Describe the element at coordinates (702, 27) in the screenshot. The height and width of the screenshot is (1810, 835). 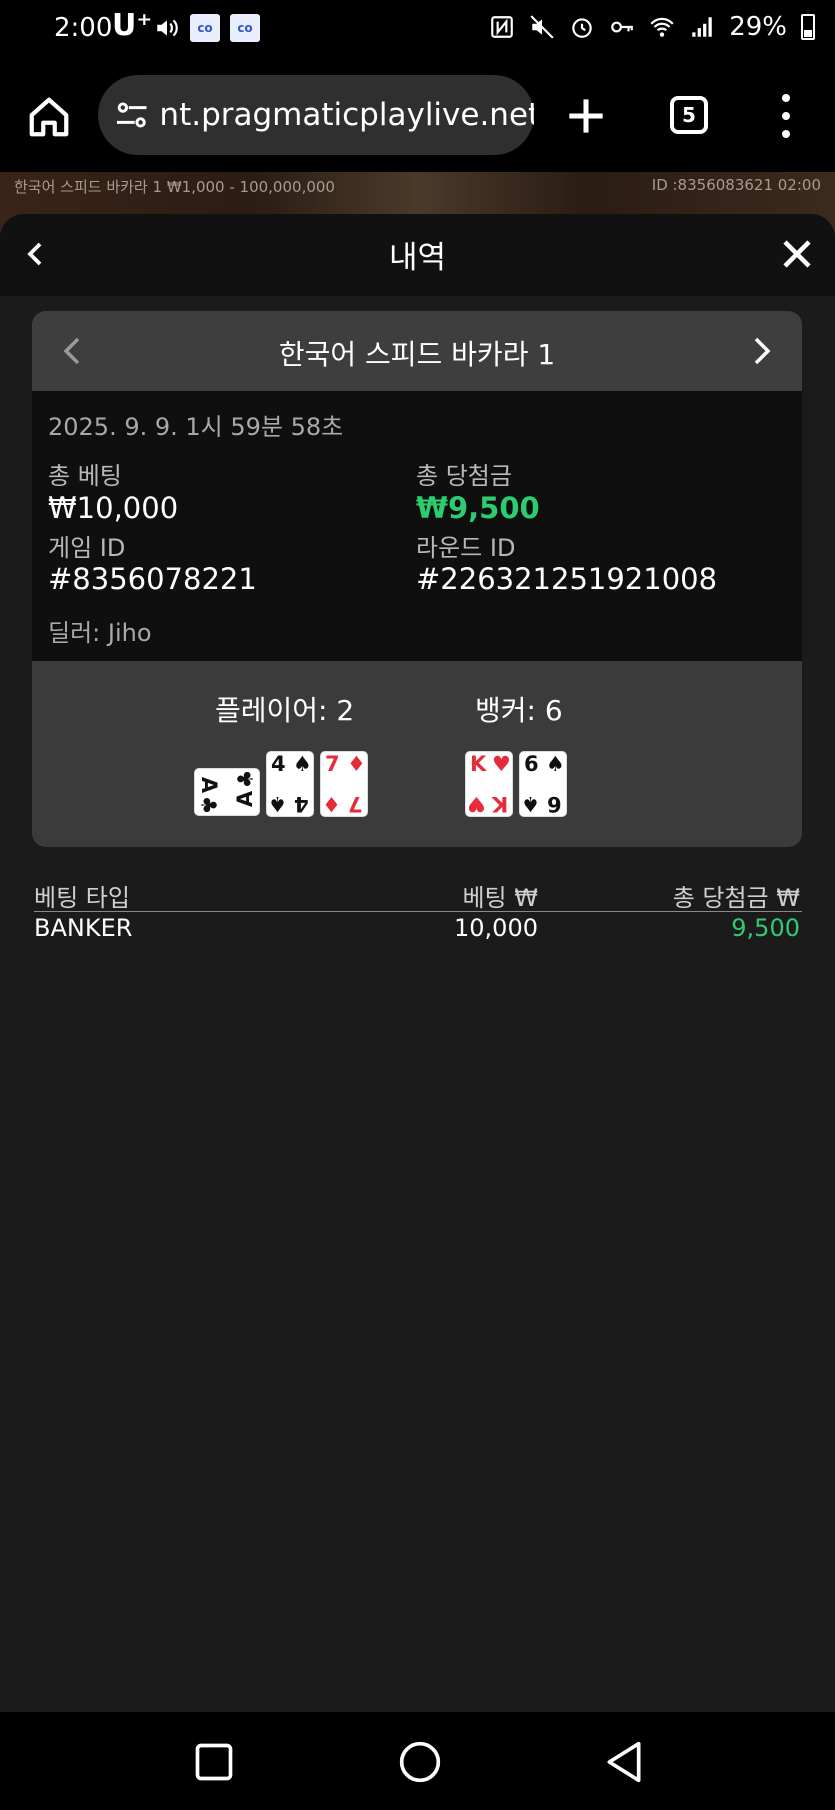
I see `signal-icon` at that location.